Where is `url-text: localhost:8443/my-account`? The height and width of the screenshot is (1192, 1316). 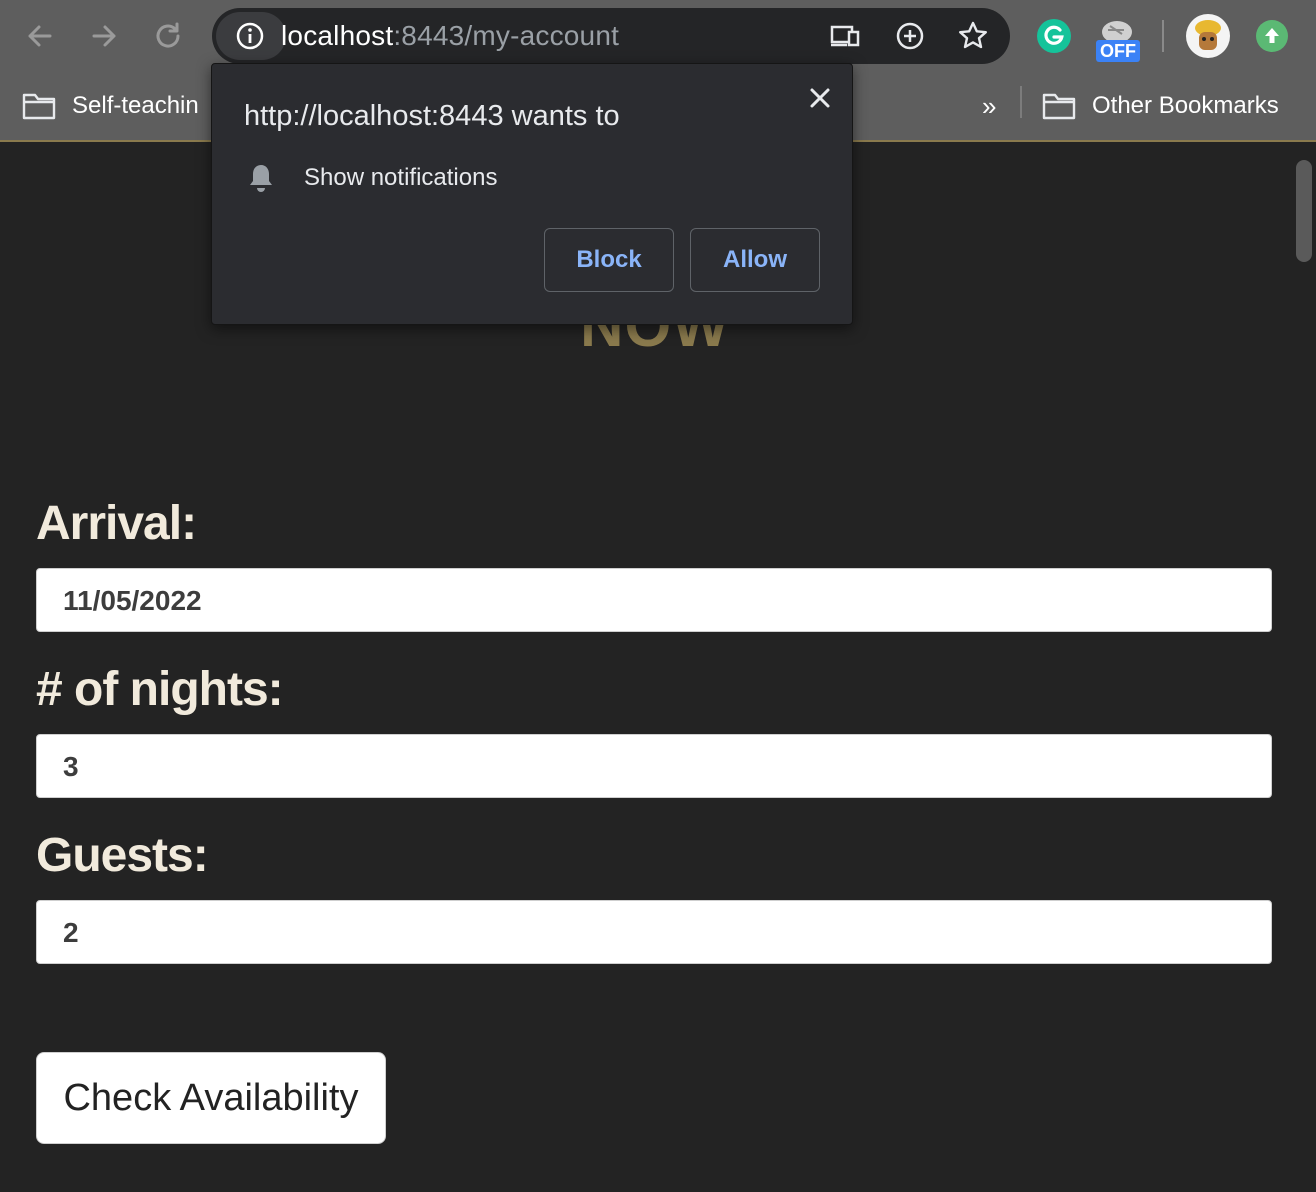
url-text: localhost:8443/my-account is located at coordinates (450, 36).